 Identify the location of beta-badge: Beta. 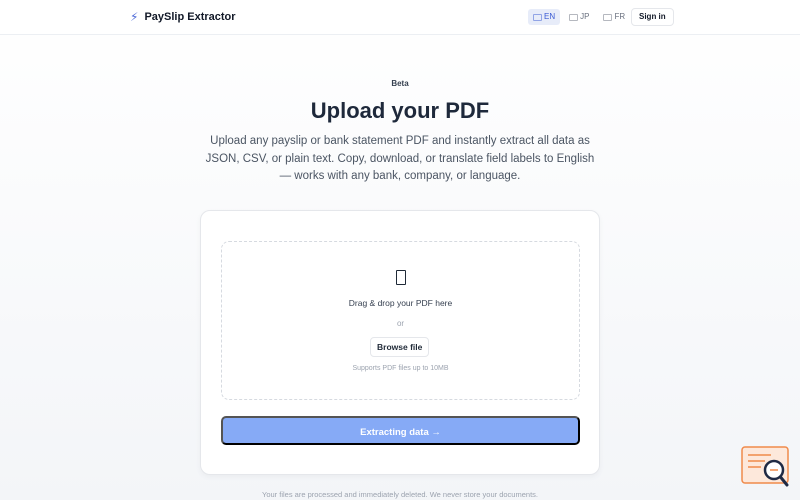
(400, 83).